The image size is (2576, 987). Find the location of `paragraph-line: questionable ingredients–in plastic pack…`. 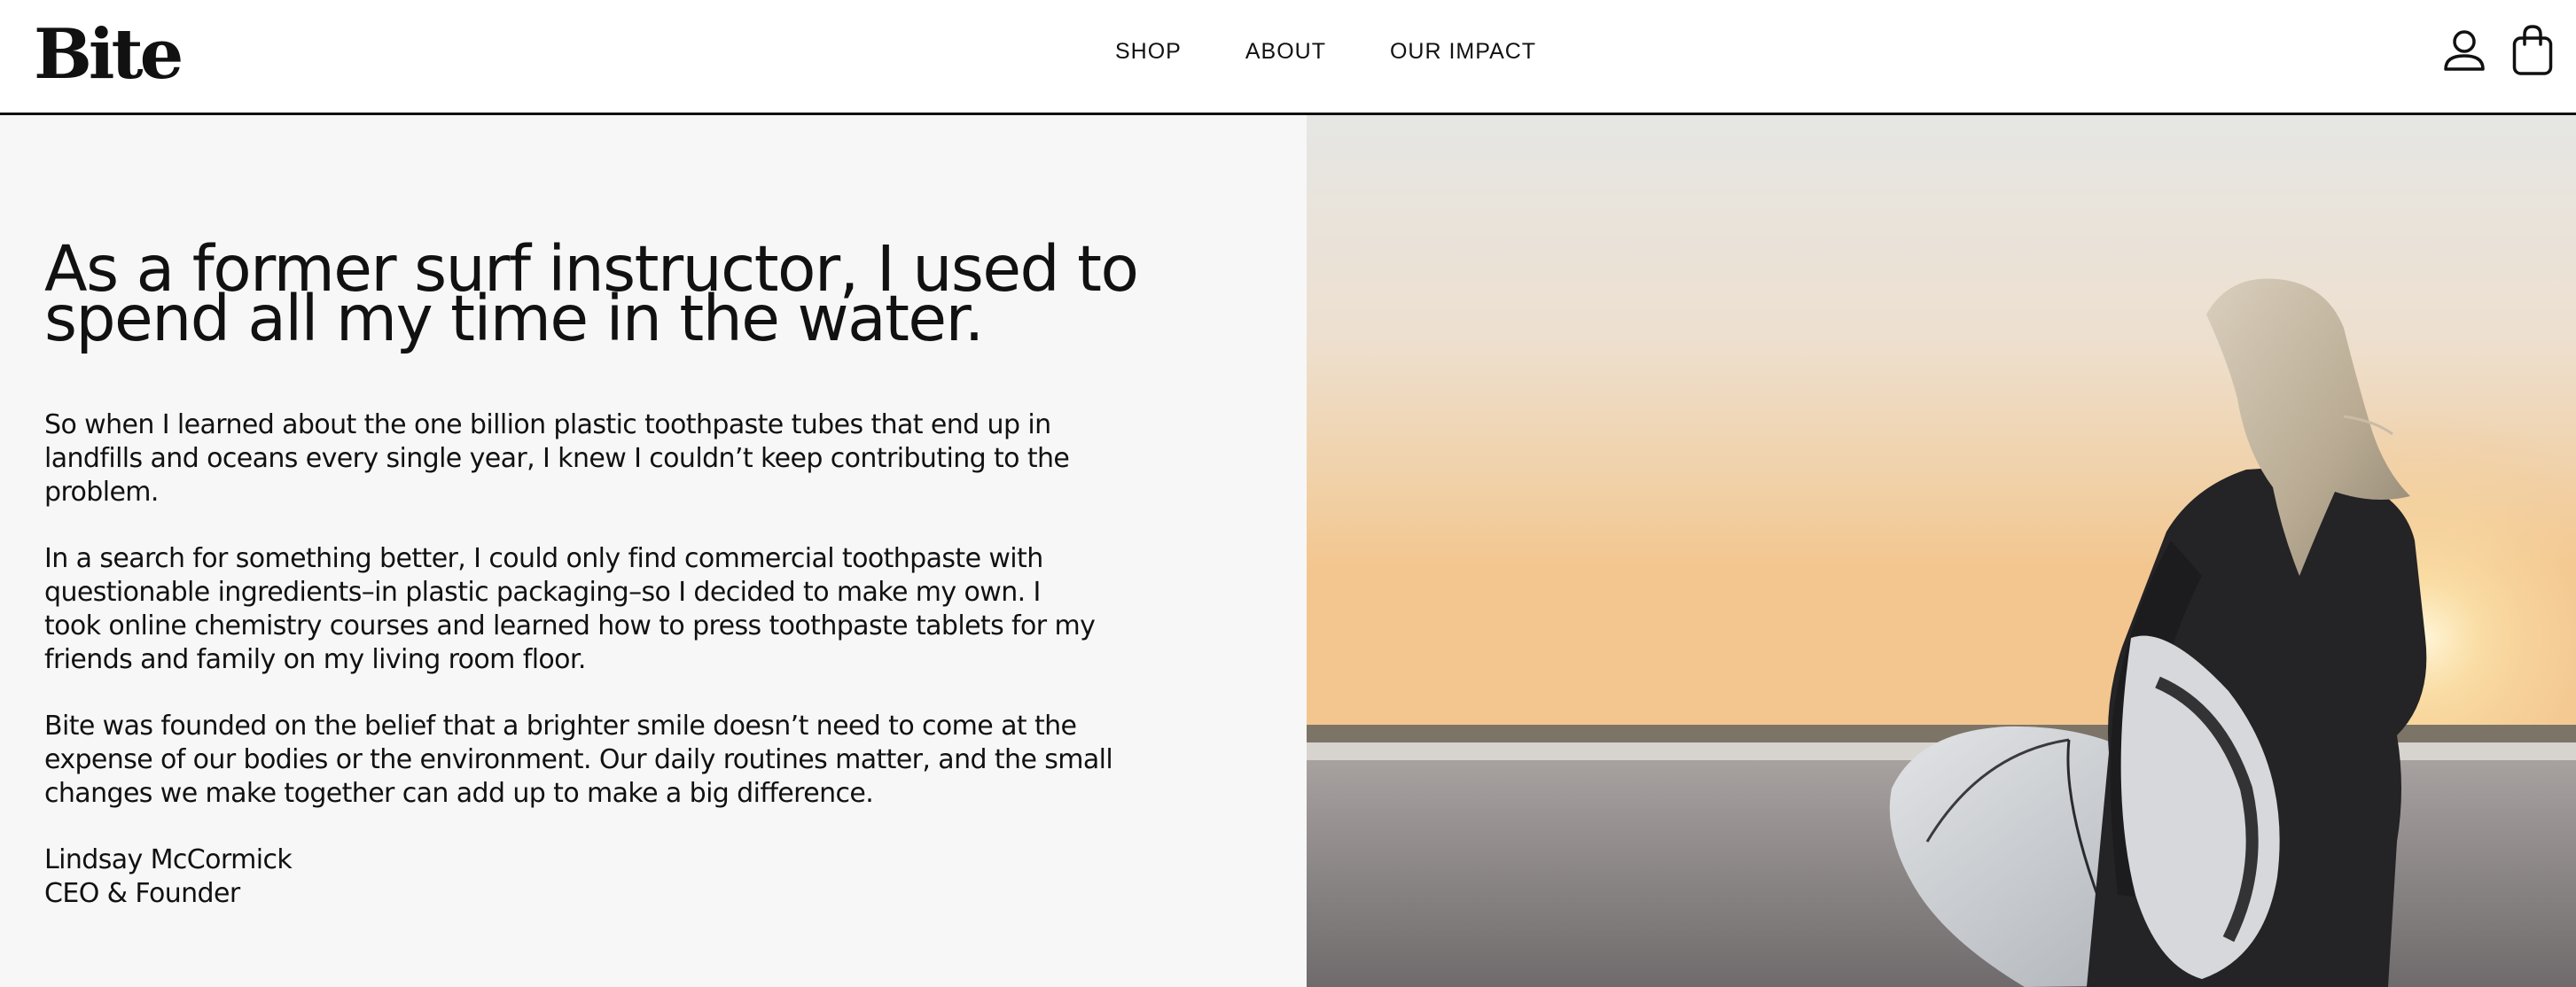

paragraph-line: questionable ingredients–in plastic pack… is located at coordinates (542, 592).